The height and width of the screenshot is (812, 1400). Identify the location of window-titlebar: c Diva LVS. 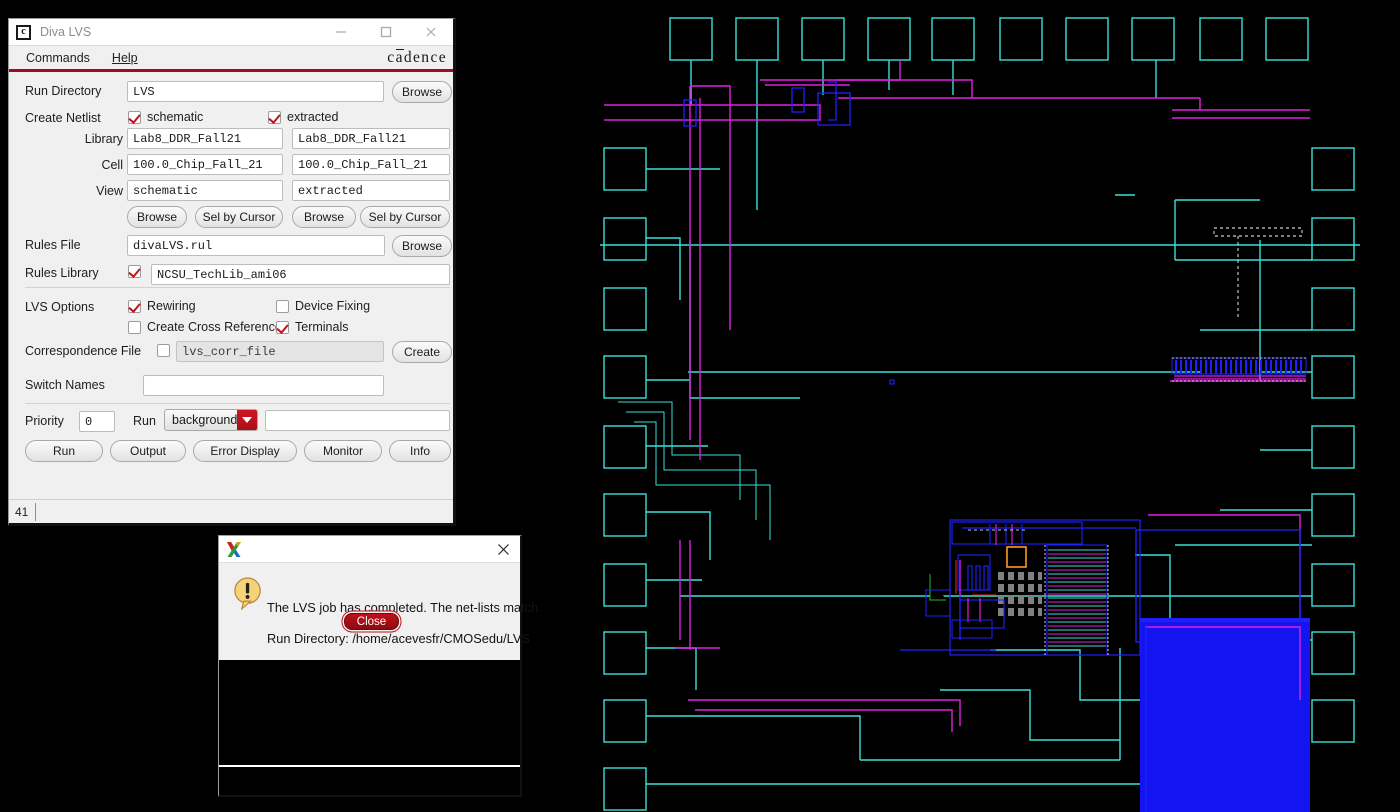
(231, 32).